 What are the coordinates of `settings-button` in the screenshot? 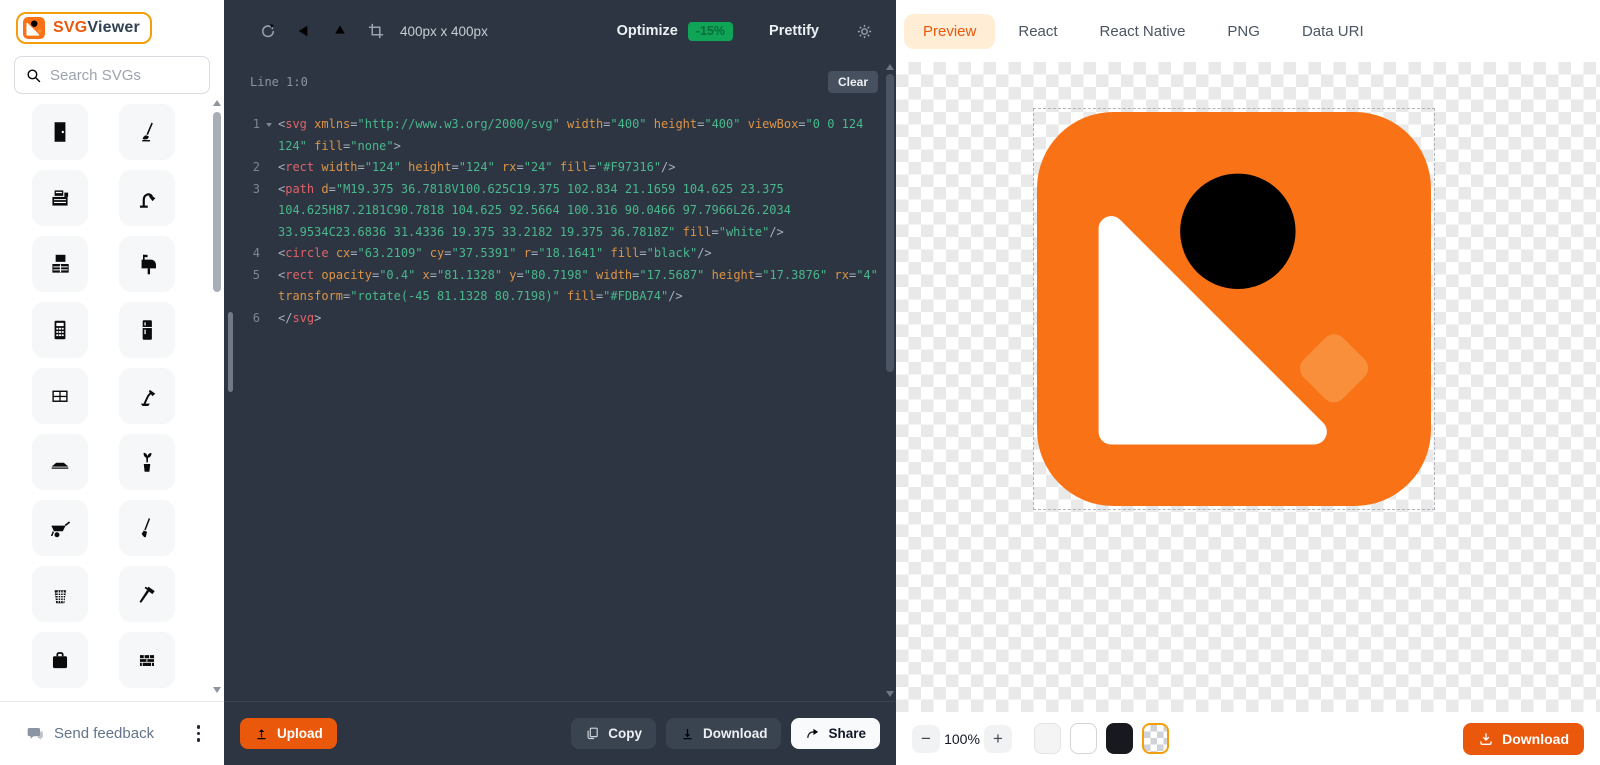 It's located at (864, 31).